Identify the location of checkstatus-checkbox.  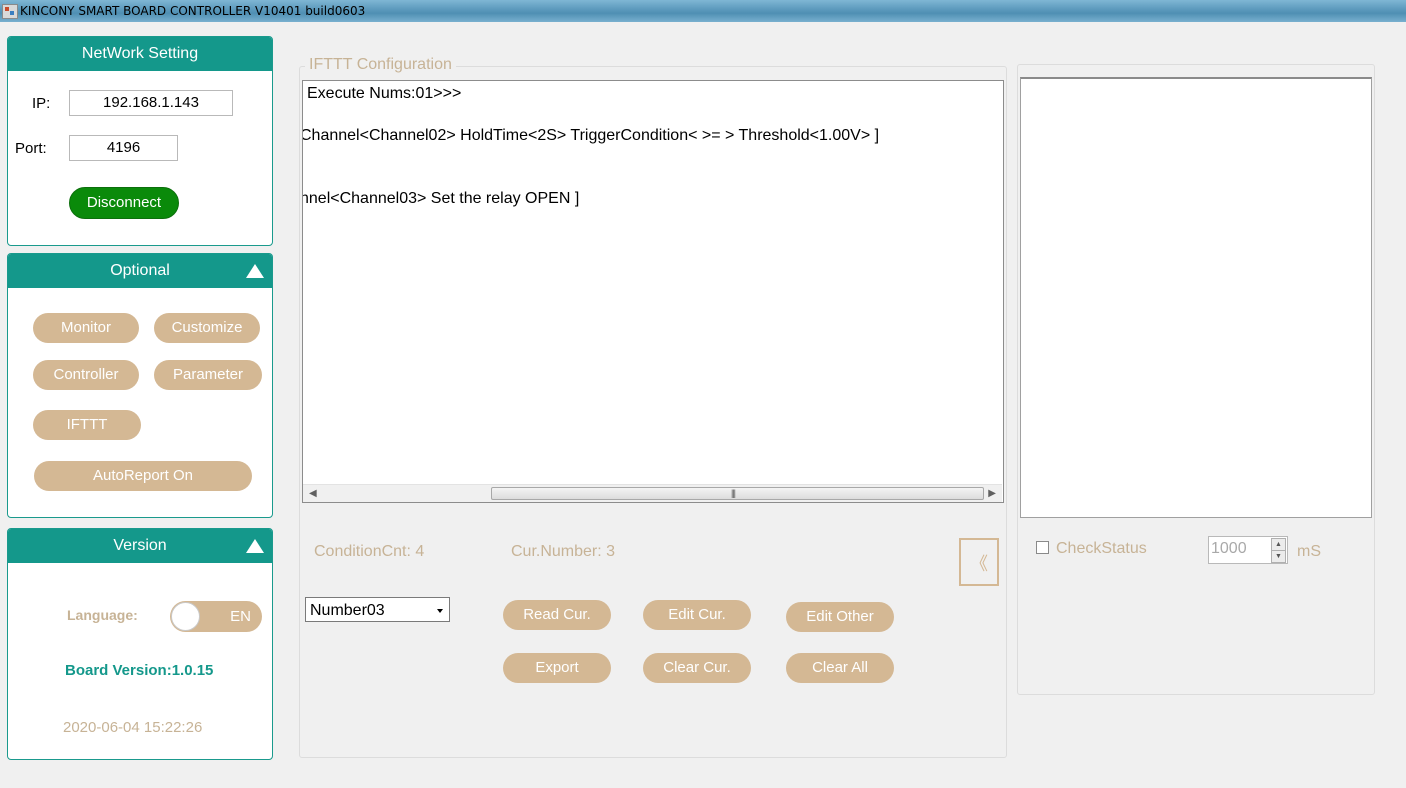
(1042, 547).